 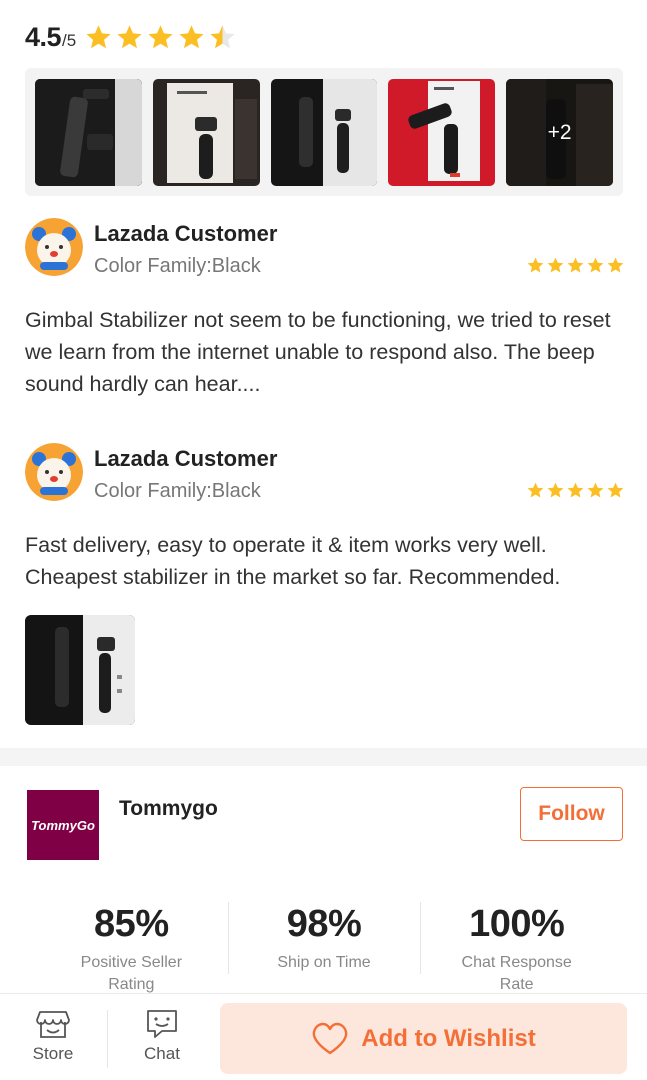 I want to click on stat-value: 85%, so click(x=131, y=924).